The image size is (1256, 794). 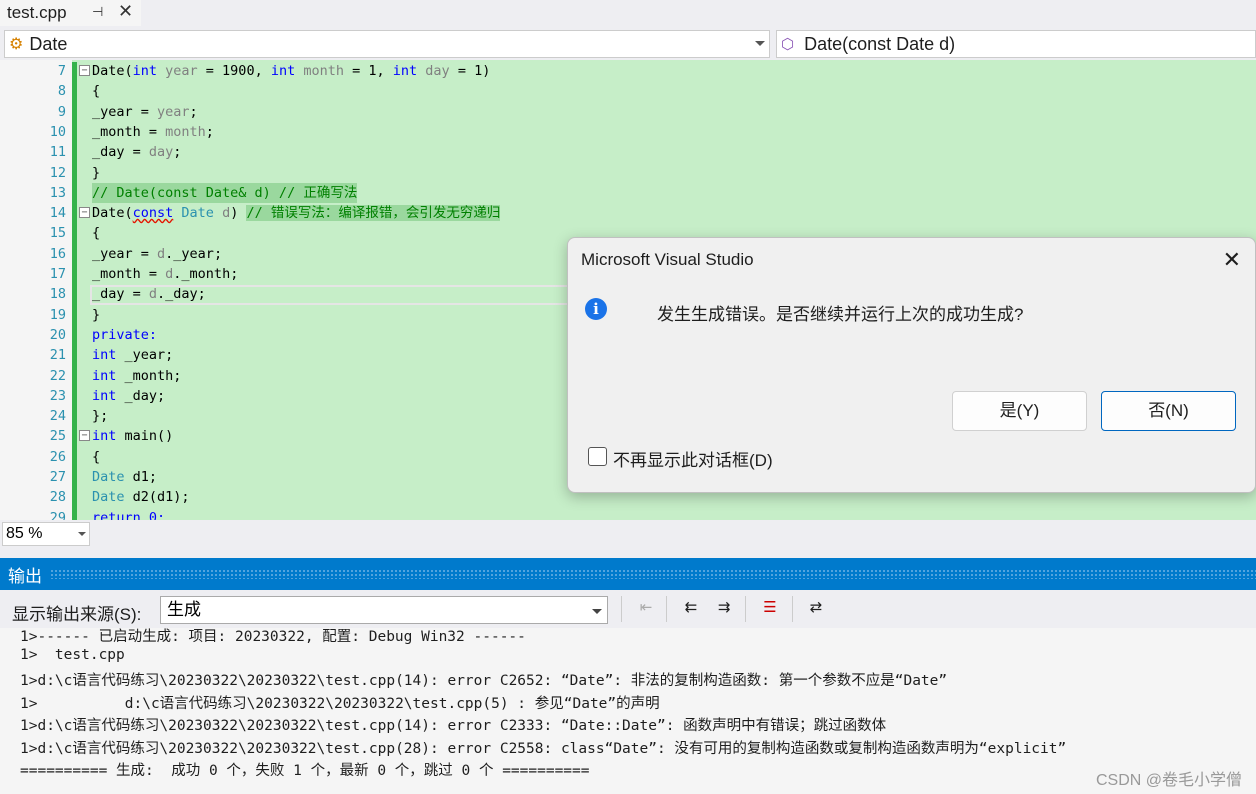 I want to click on clear-all-icon: ☰, so click(x=770, y=609).